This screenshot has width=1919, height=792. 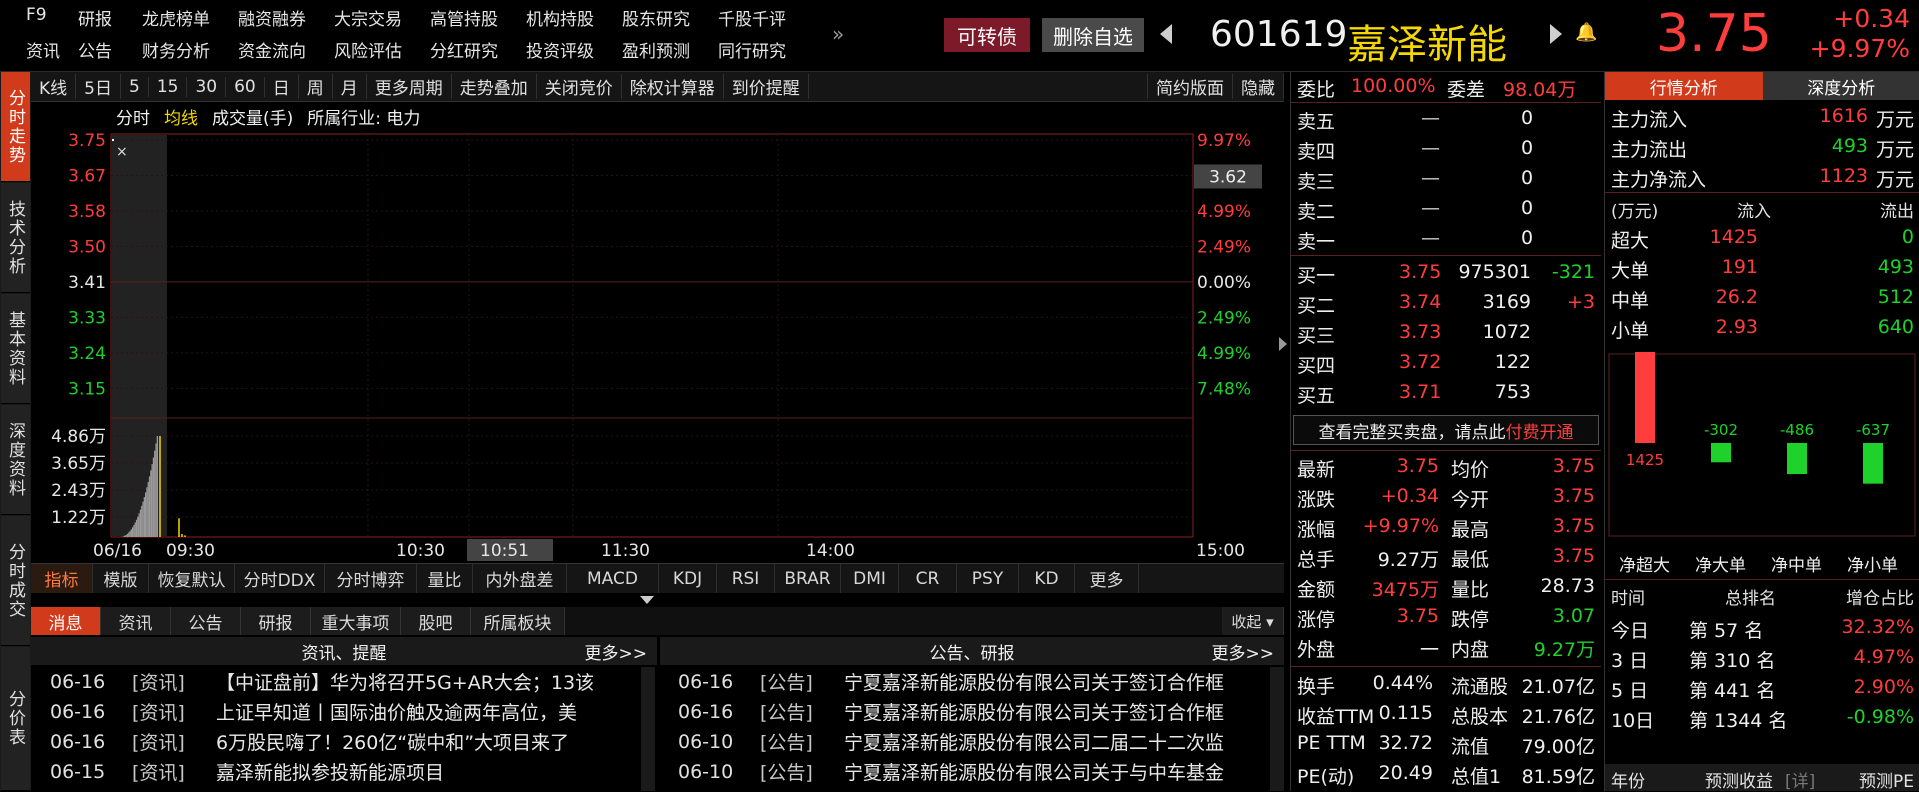 What do you see at coordinates (245, 87) in the screenshot?
I see `period-60-button: 60` at bounding box center [245, 87].